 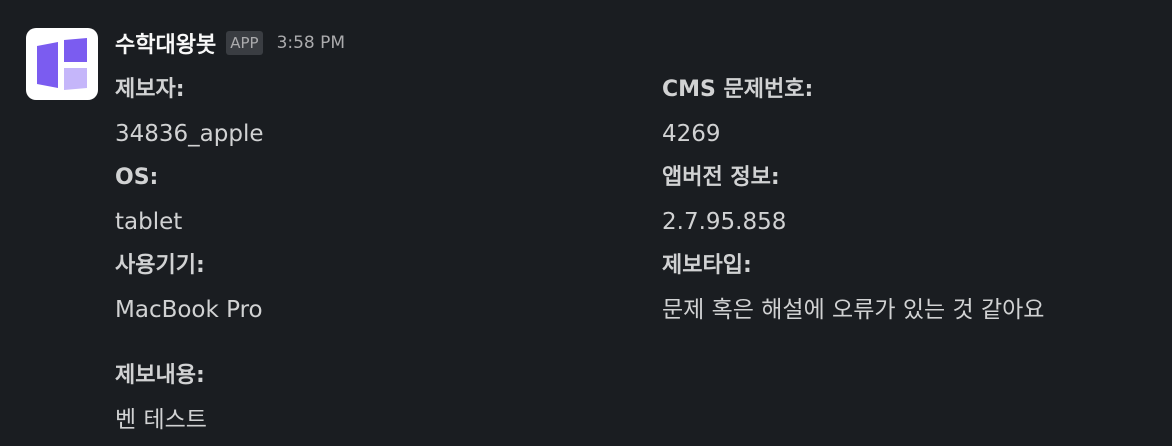 I want to click on field-os: OS: tablet, so click(x=388, y=200).